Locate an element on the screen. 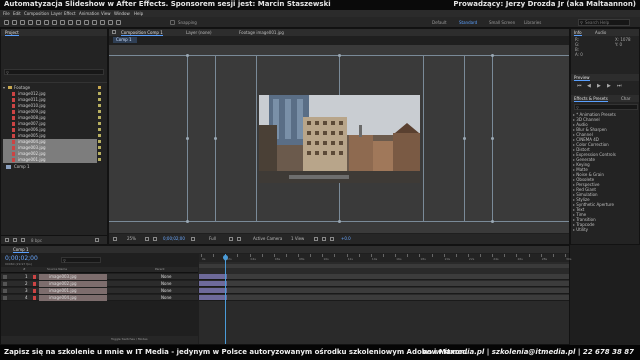 The width and height of the screenshot is (640, 360). effects-category: Utility is located at coordinates (580, 229).